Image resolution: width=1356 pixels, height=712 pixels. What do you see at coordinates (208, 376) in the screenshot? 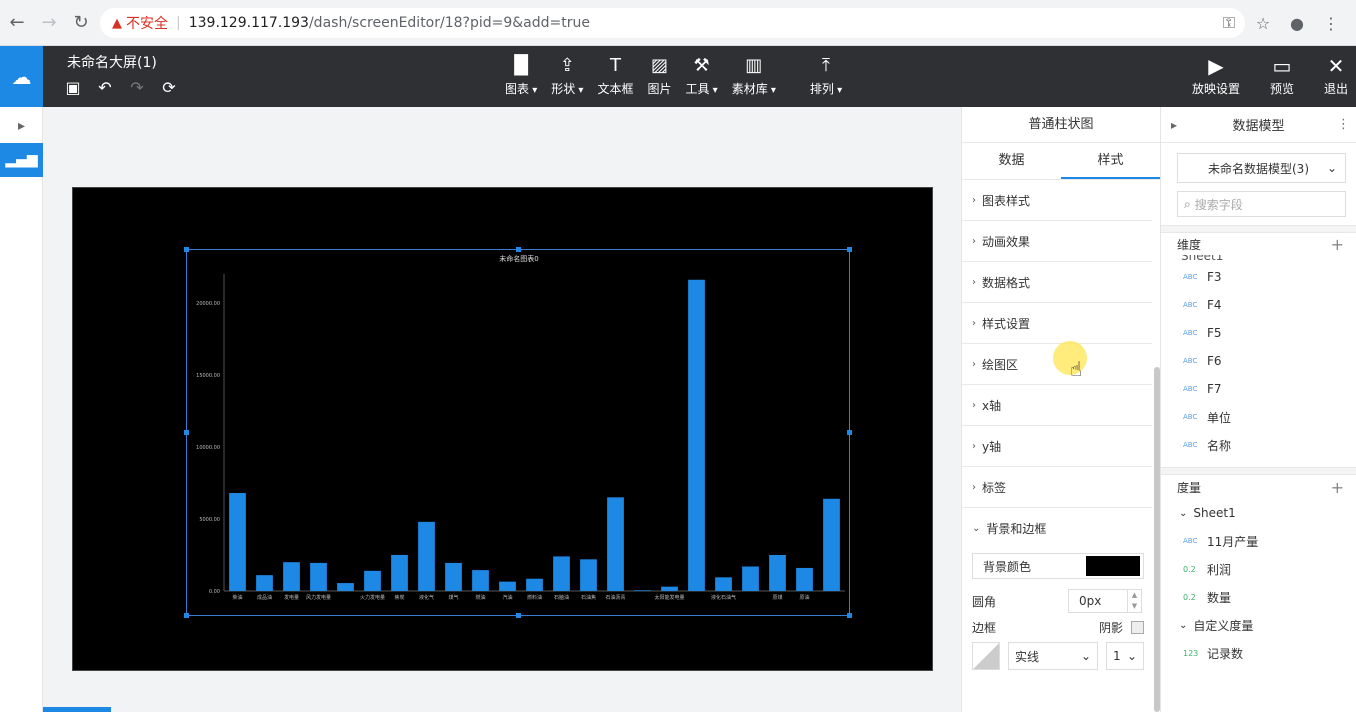
I see `y-tick-label: 15000.00` at bounding box center [208, 376].